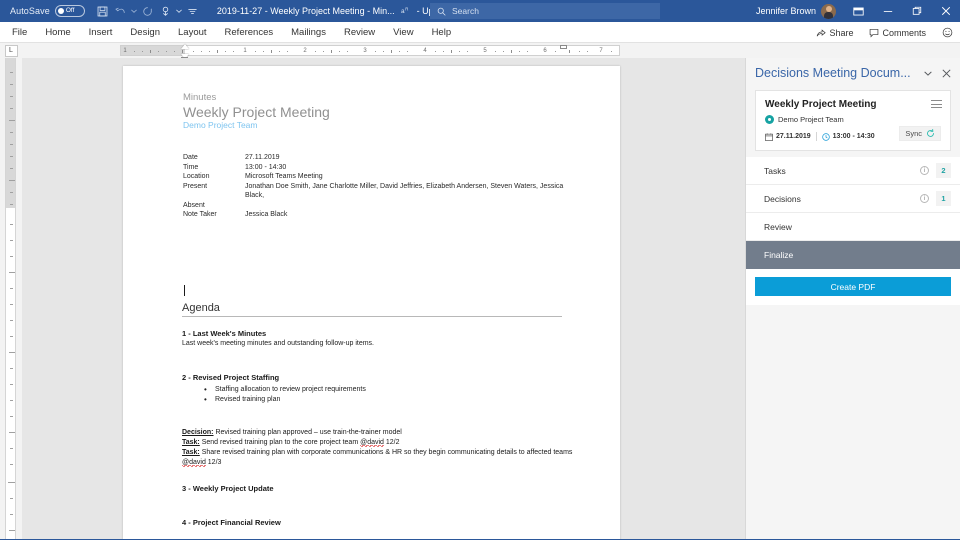  I want to click on tasks-count-badge: 2, so click(943, 170).